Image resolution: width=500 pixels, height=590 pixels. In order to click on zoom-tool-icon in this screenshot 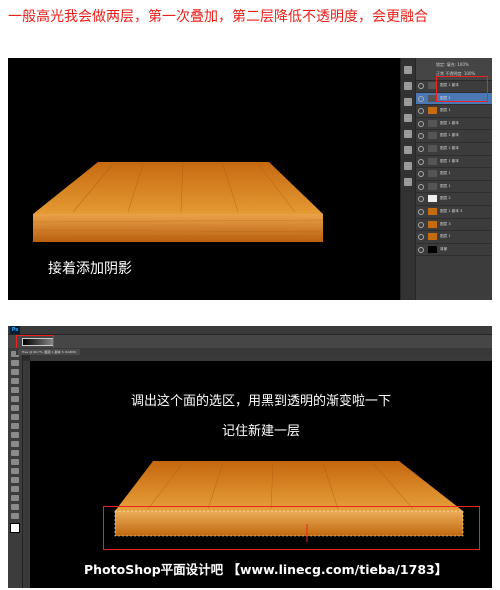, I will do `click(15, 516)`.